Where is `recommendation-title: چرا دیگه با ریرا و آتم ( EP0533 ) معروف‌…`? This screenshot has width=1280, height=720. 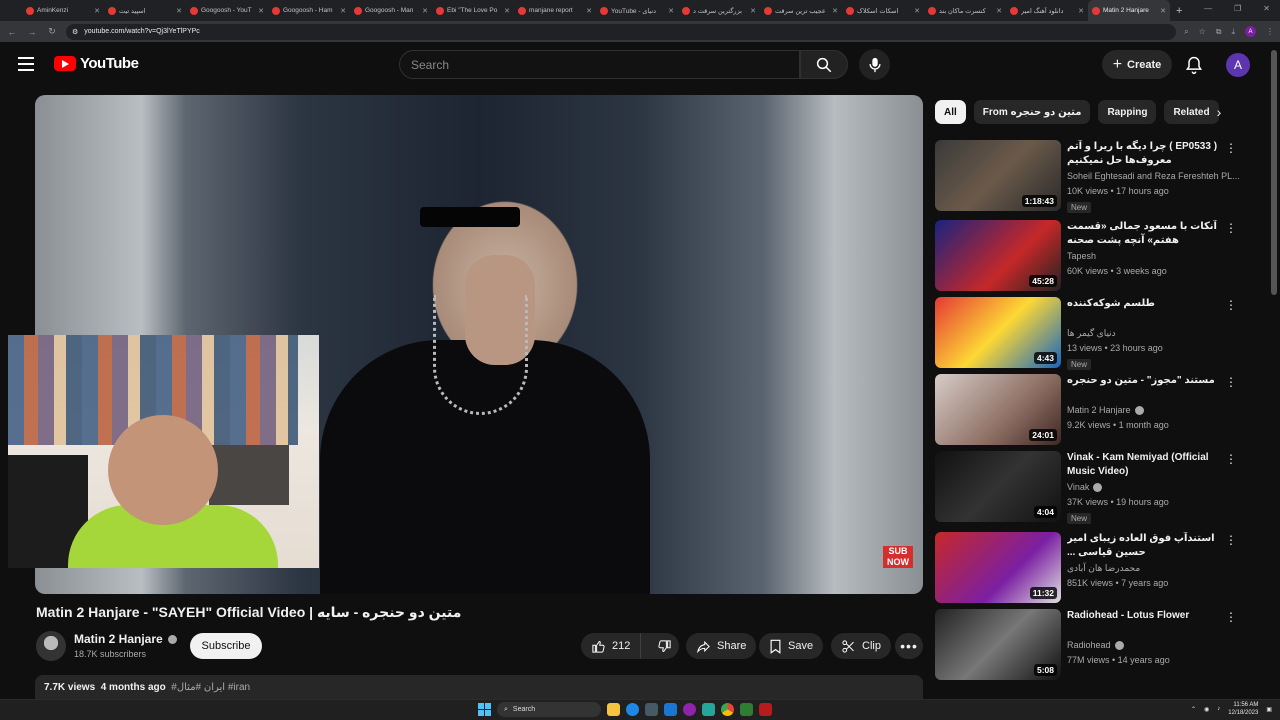 recommendation-title: چرا دیگه با ریرا و آتم ( EP0533 ) معروف‌… is located at coordinates (1144, 154).